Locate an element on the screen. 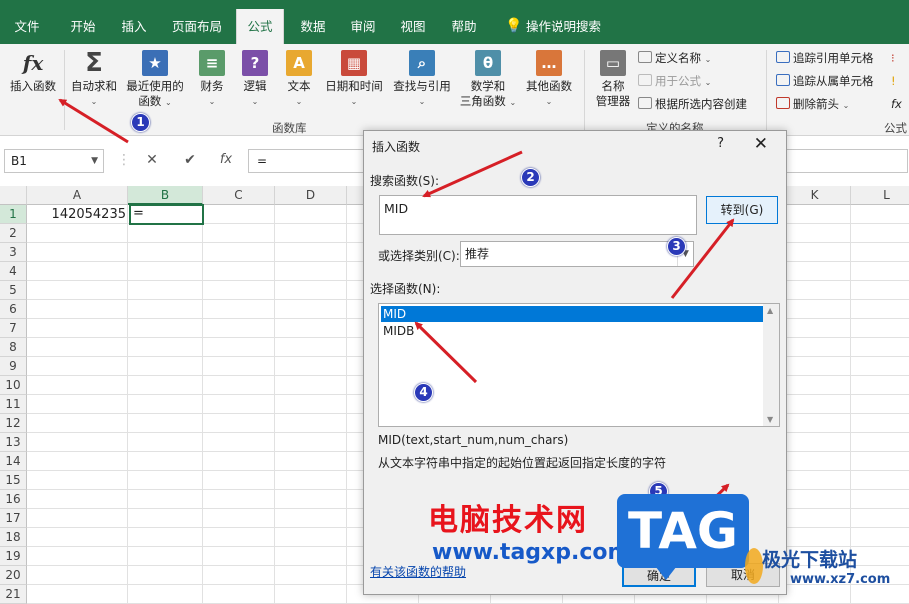 The image size is (909, 604). tag-icon is located at coordinates (645, 57).